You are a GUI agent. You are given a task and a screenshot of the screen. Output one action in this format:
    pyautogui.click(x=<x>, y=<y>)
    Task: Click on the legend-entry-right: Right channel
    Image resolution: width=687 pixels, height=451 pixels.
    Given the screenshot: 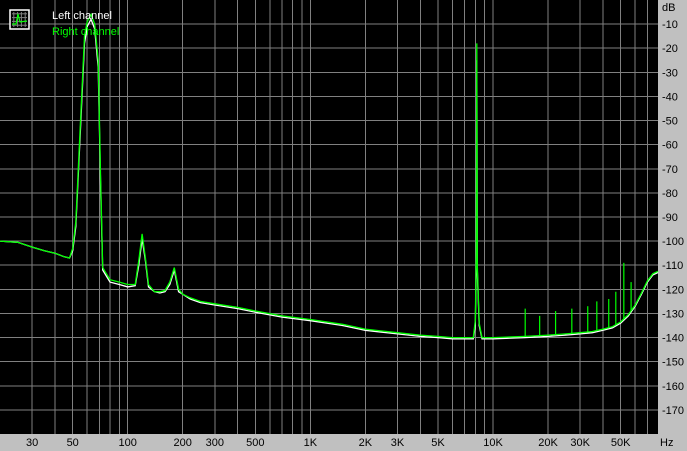 What is the action you would take?
    pyautogui.click(x=85, y=32)
    